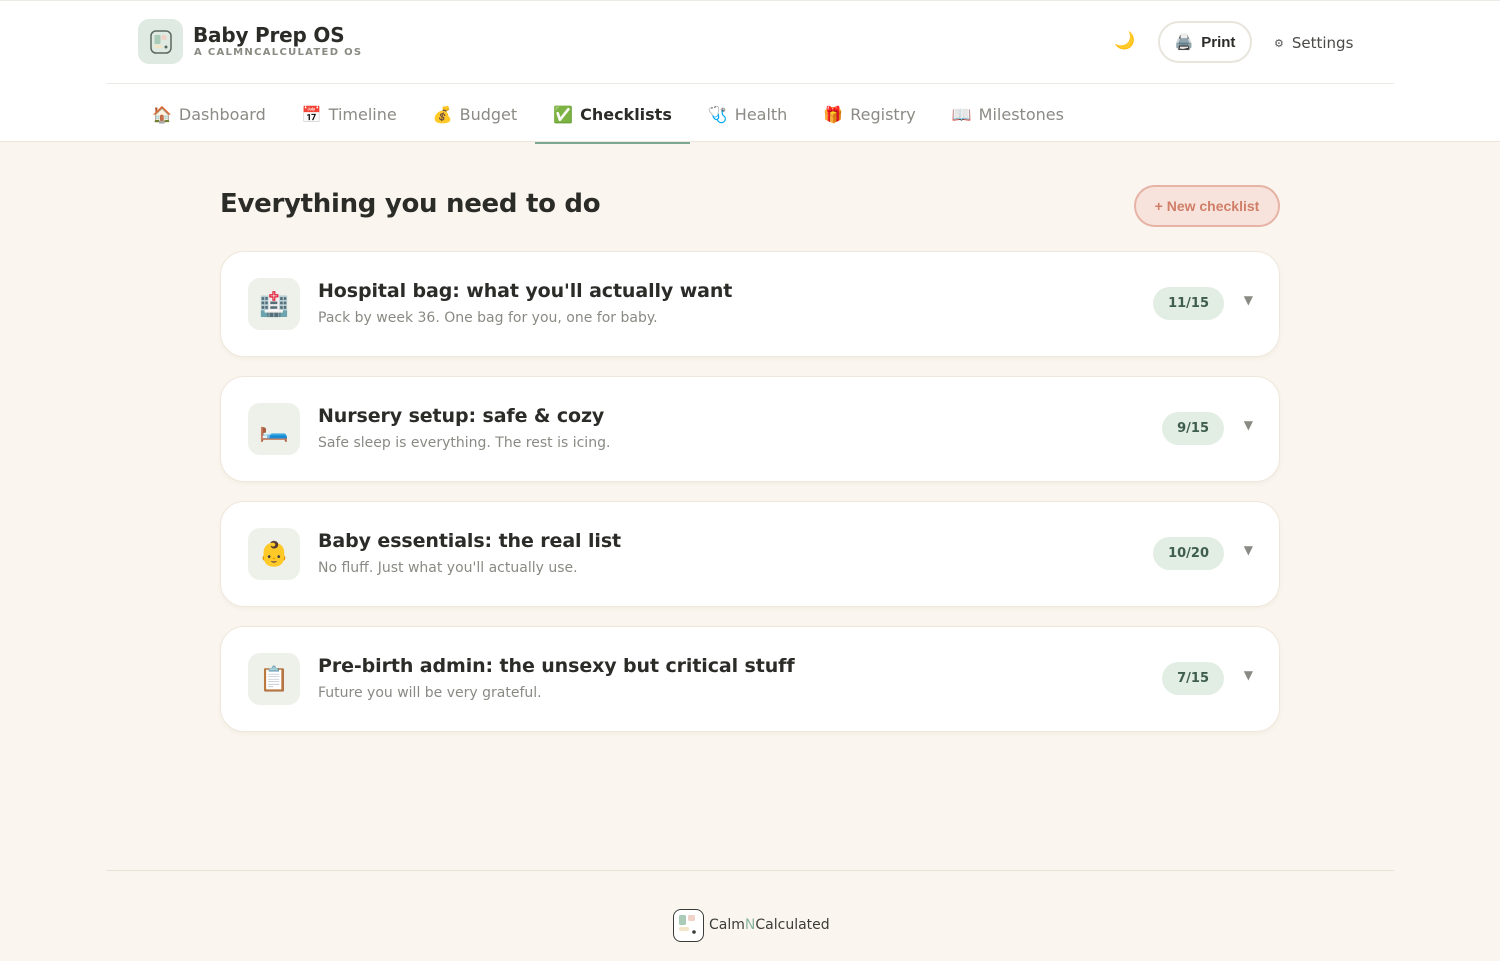  I want to click on clipboard-icon: 📋, so click(274, 679).